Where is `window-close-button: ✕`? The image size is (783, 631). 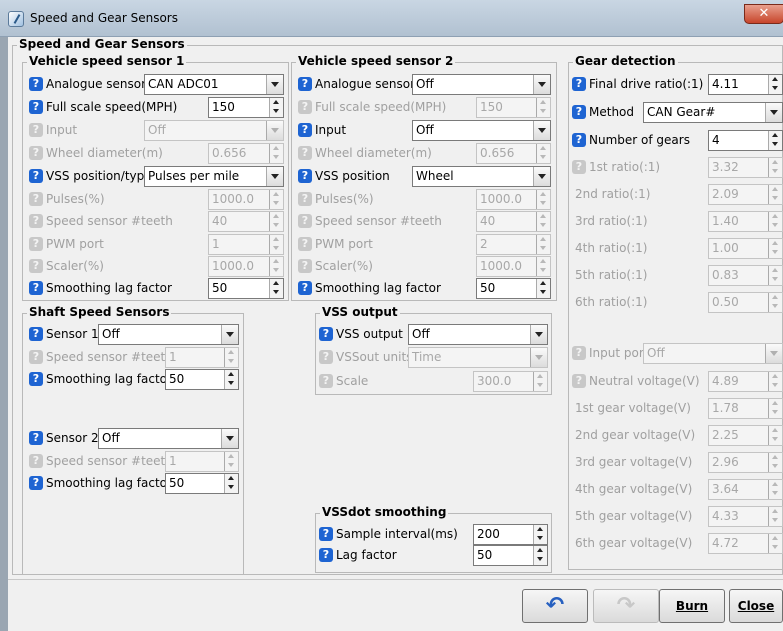 window-close-button: ✕ is located at coordinates (763, 14).